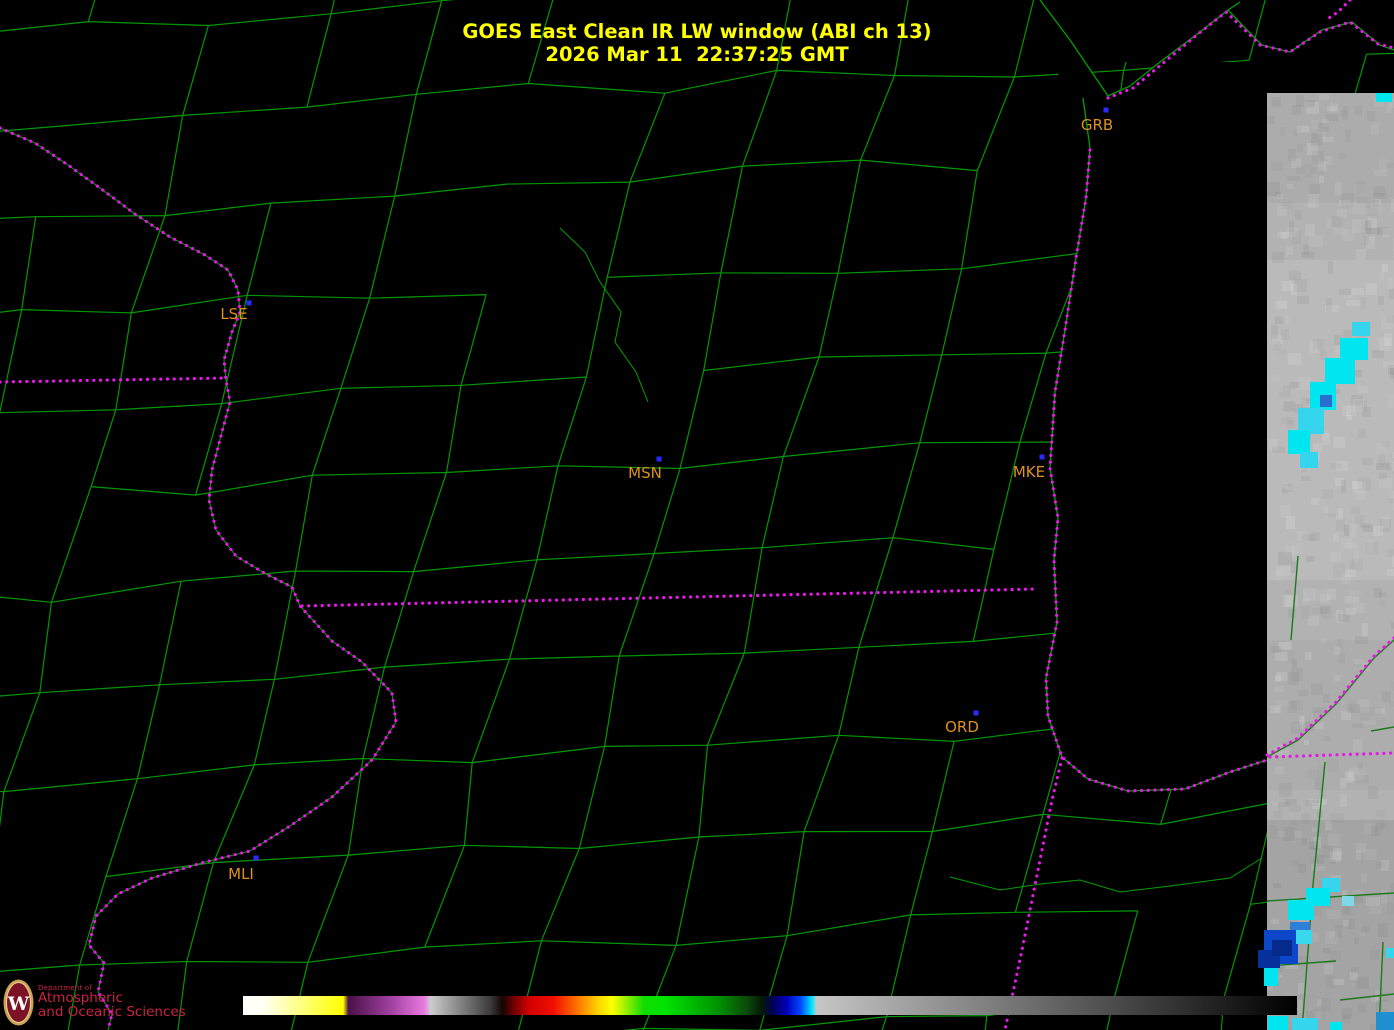 The height and width of the screenshot is (1030, 1394). I want to click on title-line-1: GOES East Clean IR LW window (ABI ch 13), so click(697, 31).